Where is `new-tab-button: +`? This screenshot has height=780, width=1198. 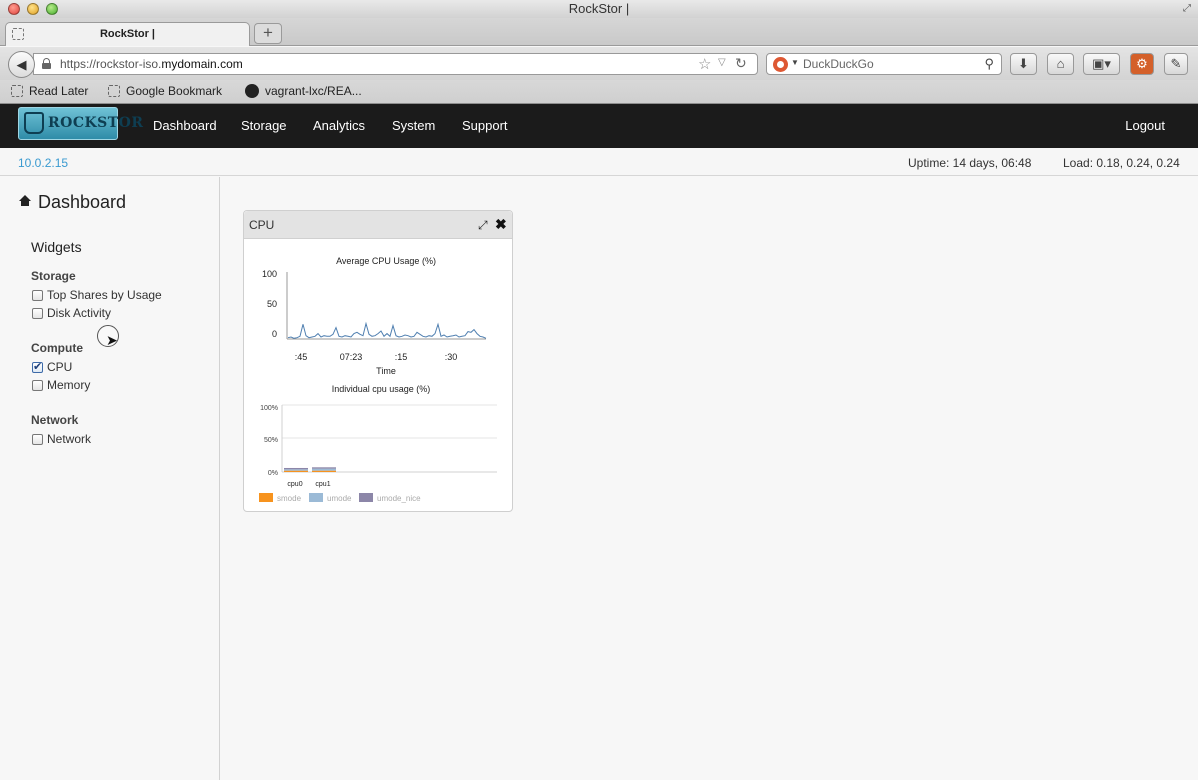
new-tab-button: + is located at coordinates (268, 33).